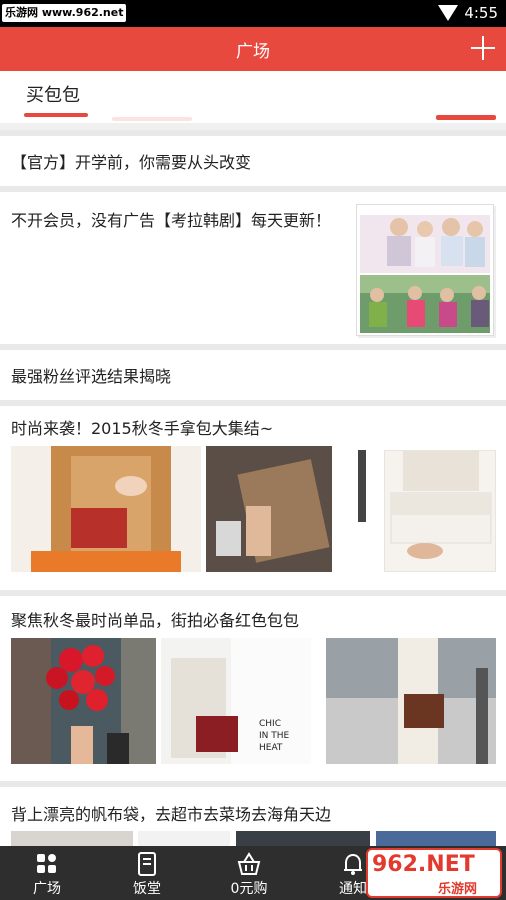 The height and width of the screenshot is (900, 506). I want to click on feed-item: 背上漂亮的帆布袋，去超市去菜场去海角天边, so click(253, 816).